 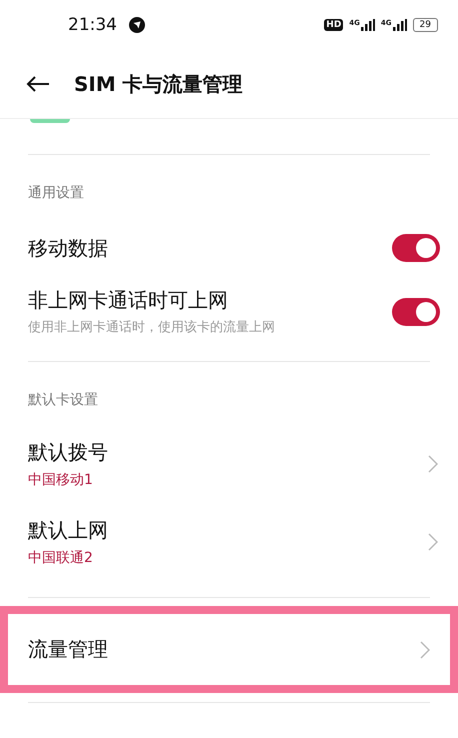 I want to click on setting-label: 流量管理, so click(x=68, y=649).